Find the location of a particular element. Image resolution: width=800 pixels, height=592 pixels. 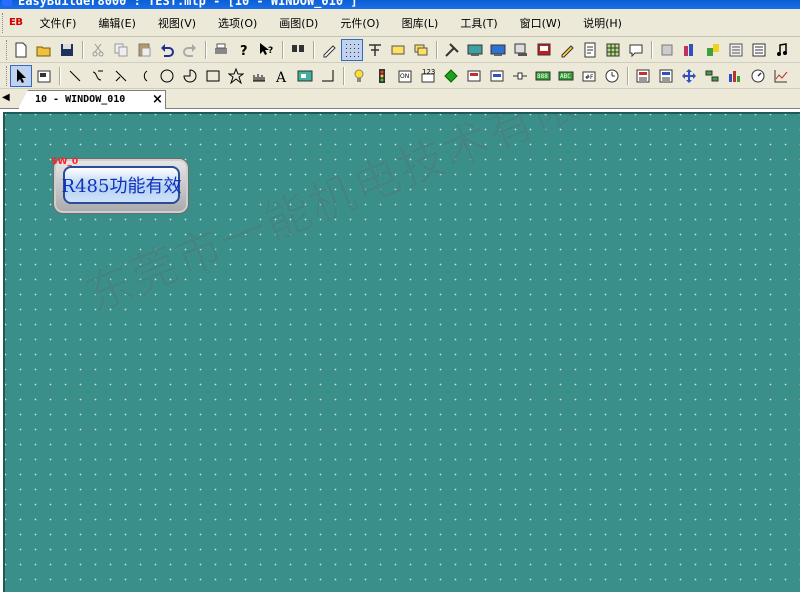

open-icon is located at coordinates (44, 50).